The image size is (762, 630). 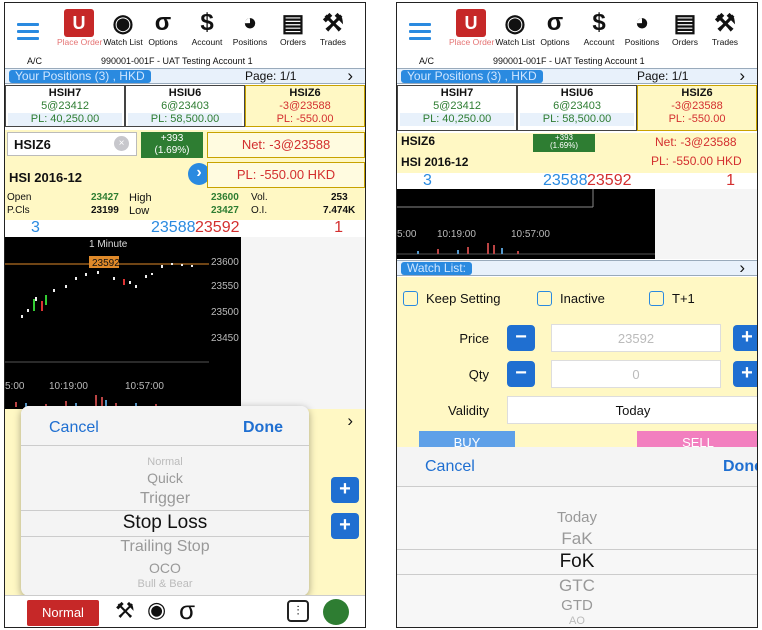 What do you see at coordinates (63, 613) in the screenshot?
I see `order-type-button: Normal` at bounding box center [63, 613].